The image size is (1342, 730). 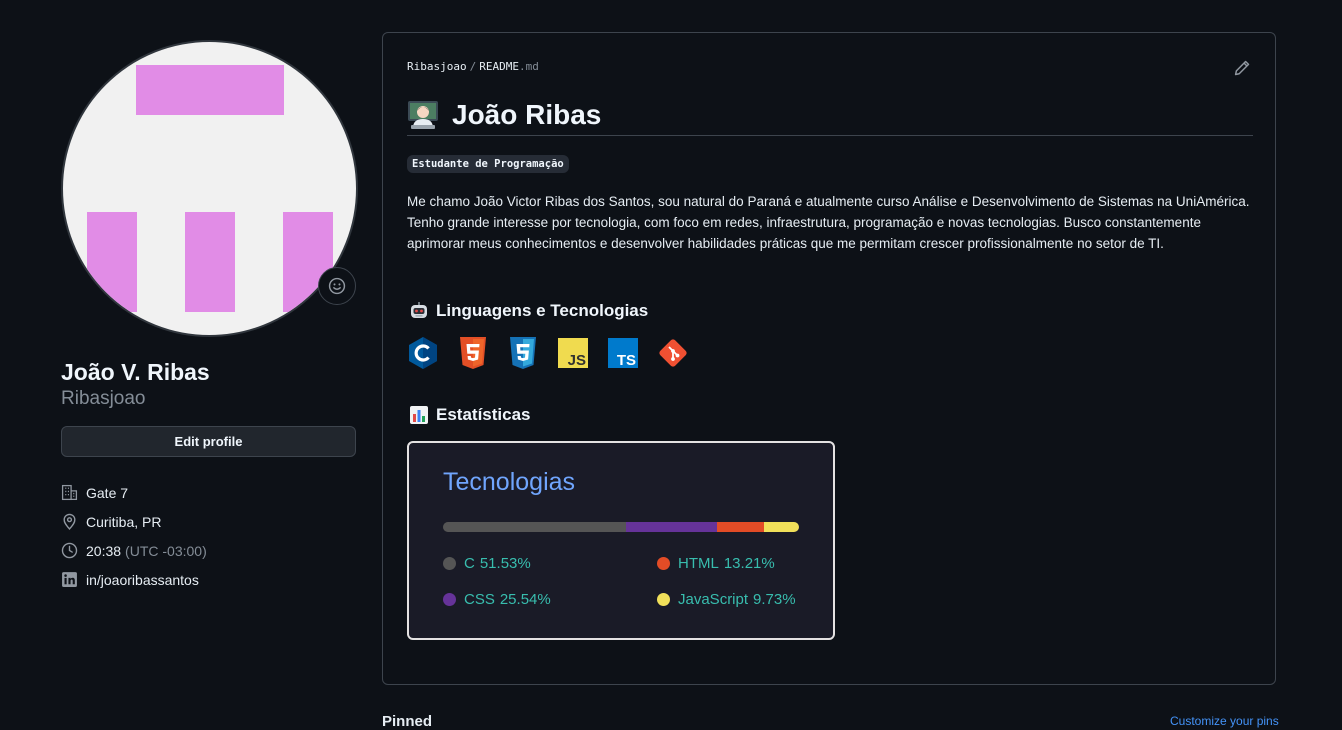 What do you see at coordinates (497, 599) in the screenshot?
I see `legend-item-css: CSS 25.54%` at bounding box center [497, 599].